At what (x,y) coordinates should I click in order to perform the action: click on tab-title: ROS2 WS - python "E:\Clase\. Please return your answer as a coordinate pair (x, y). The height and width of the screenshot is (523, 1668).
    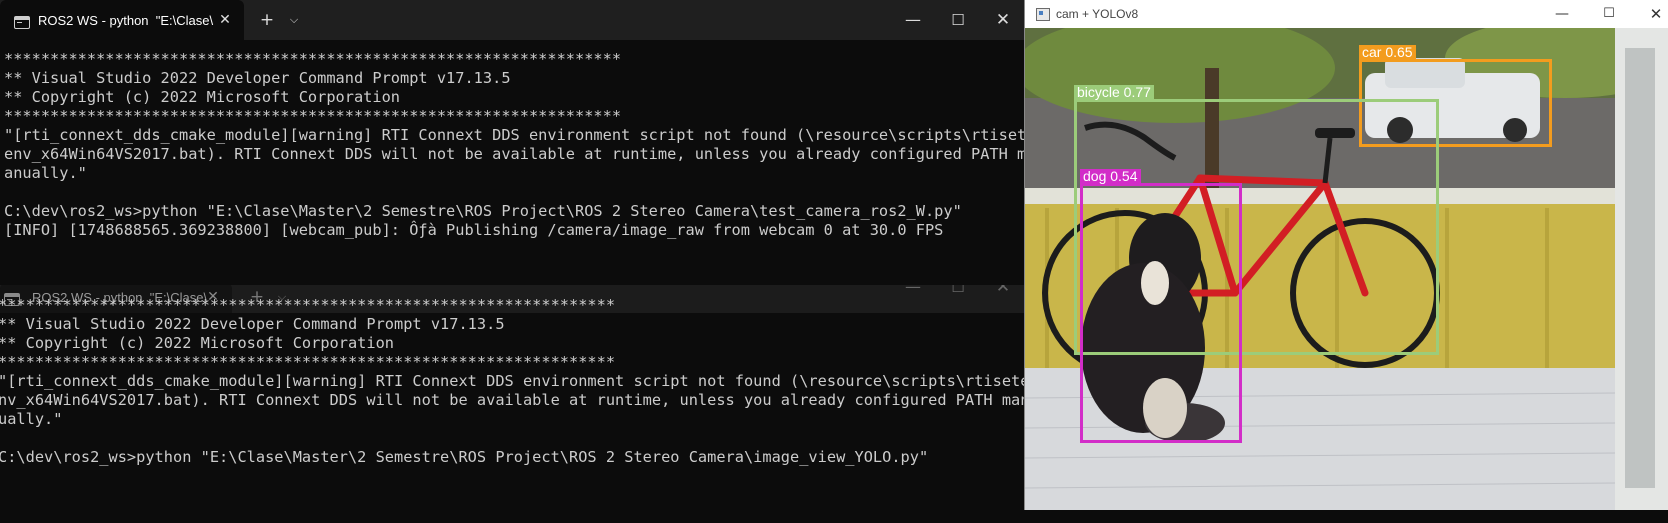
    Looking at the image, I should click on (126, 20).